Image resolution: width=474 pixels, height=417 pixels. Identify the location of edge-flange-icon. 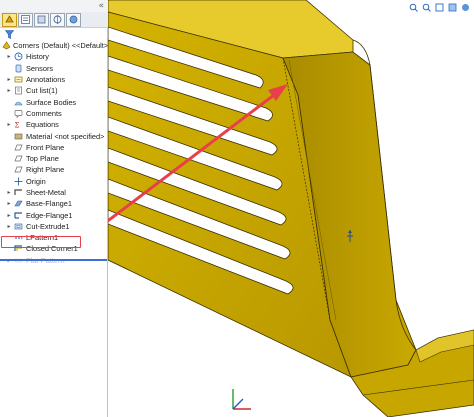
(18, 215).